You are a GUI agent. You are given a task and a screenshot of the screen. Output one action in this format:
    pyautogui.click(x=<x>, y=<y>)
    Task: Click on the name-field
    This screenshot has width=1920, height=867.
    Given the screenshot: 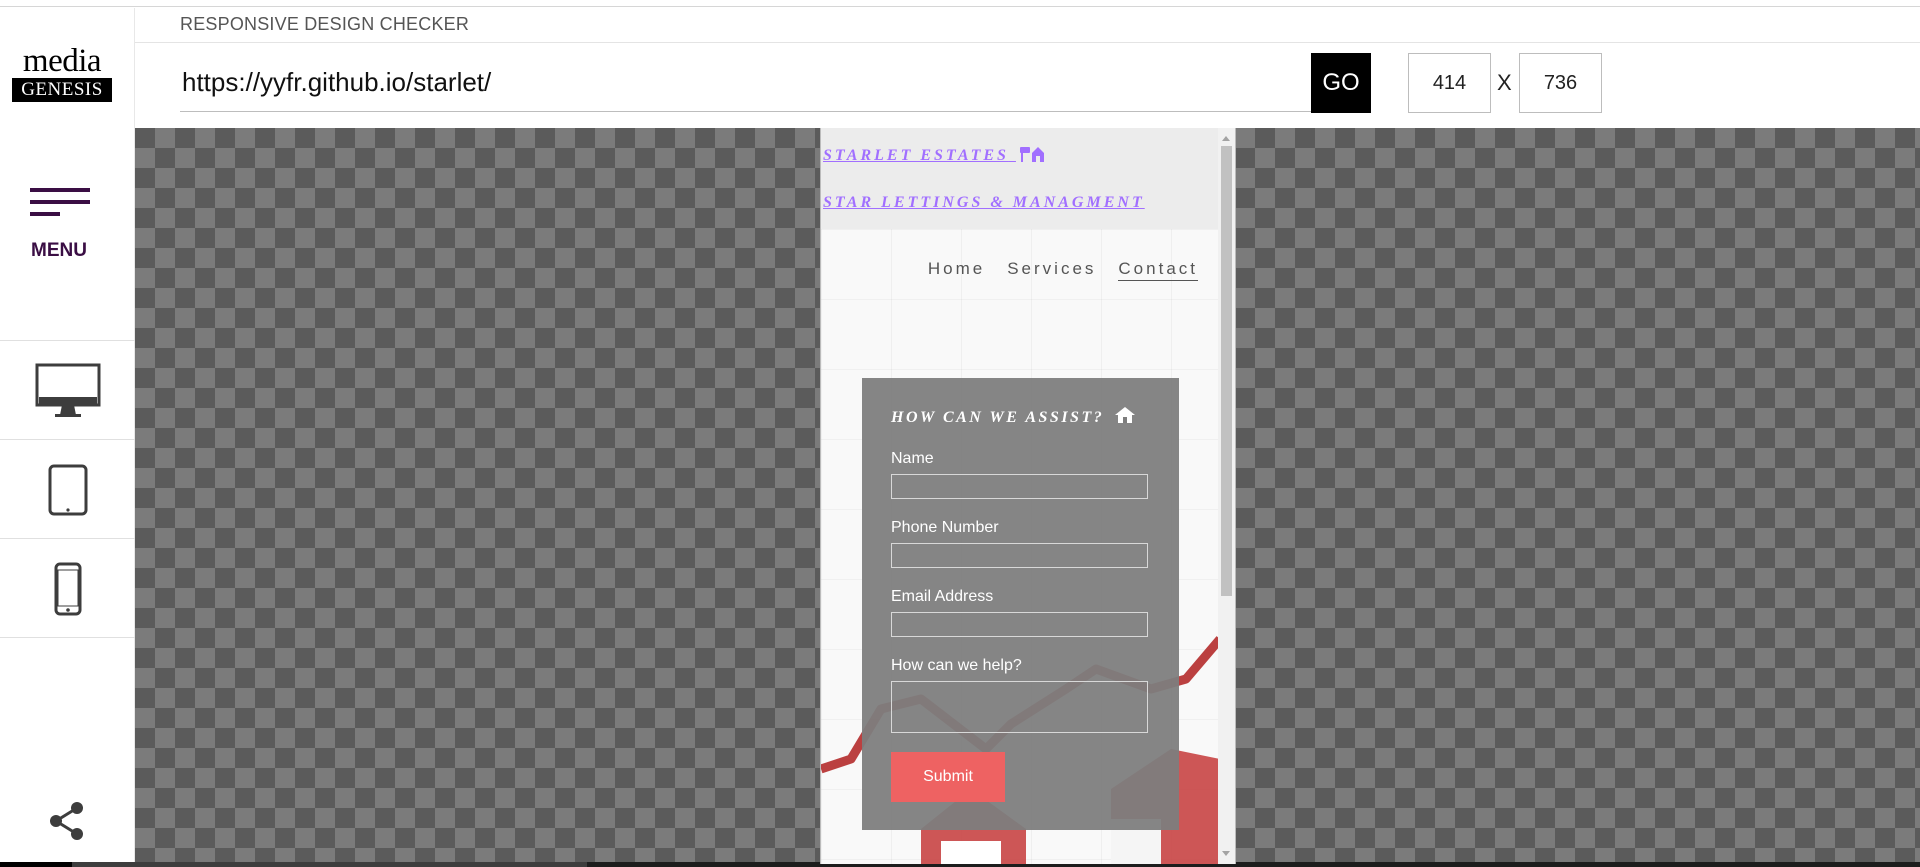 What is the action you would take?
    pyautogui.click(x=1019, y=486)
    